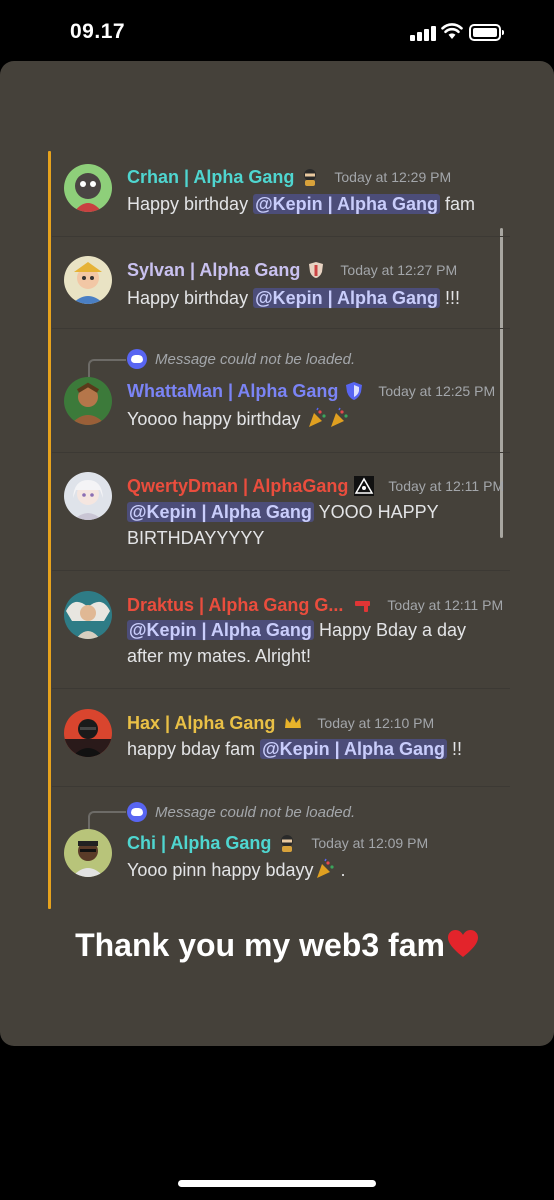 This screenshot has width=554, height=1200. I want to click on message-text: Happy birthday @Kepin | Alpha Gang fam, so click(301, 204).